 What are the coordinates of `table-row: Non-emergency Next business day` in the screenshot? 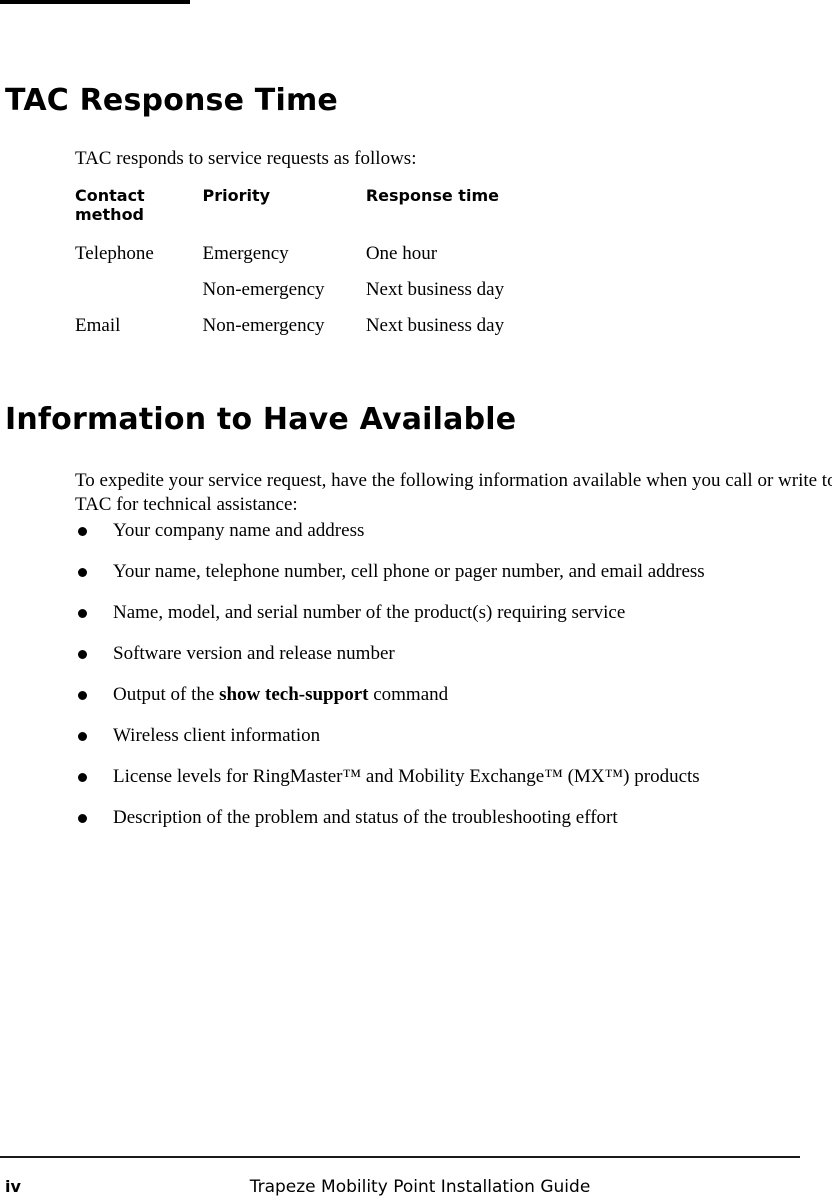 It's located at (325, 290).